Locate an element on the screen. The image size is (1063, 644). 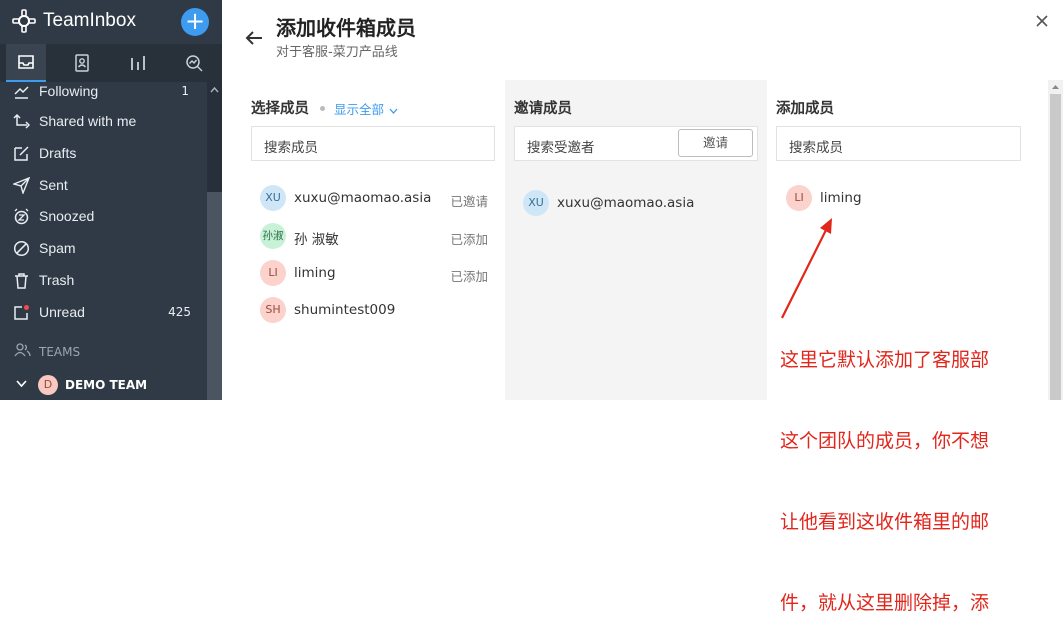
team-name: DEMO TEAM is located at coordinates (106, 385).